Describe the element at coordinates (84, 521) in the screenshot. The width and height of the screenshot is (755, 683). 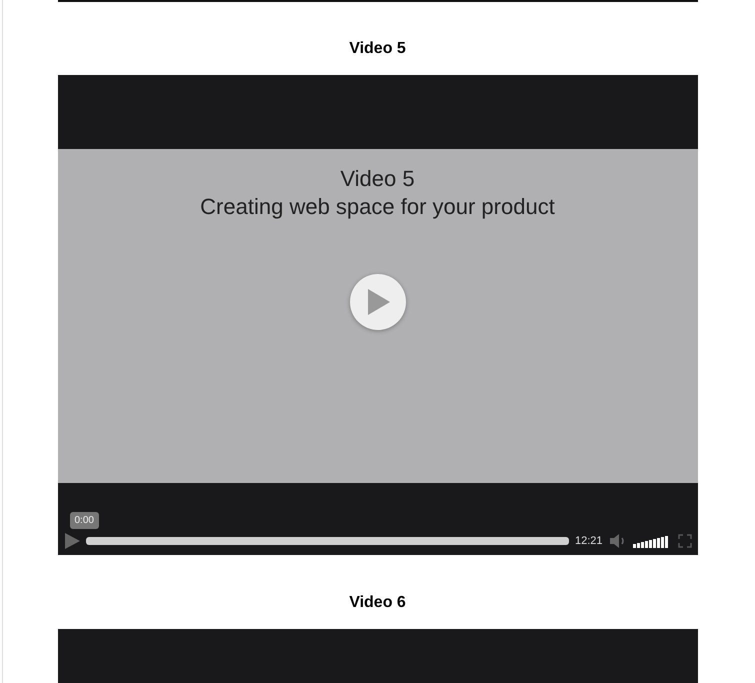
I see `time-tooltip: 0:00` at that location.